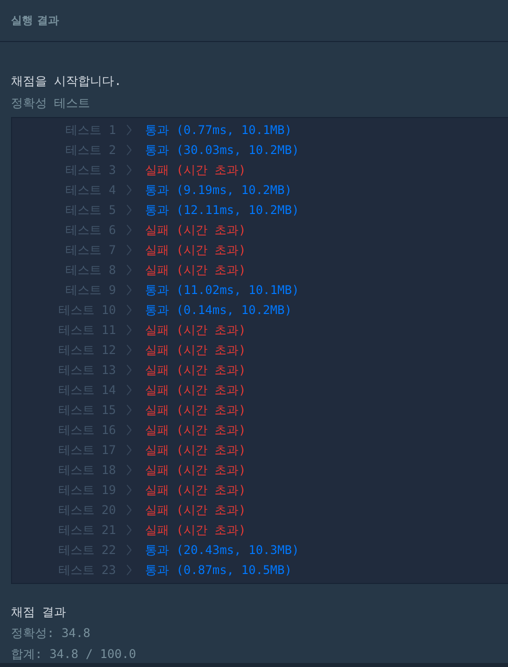 Image resolution: width=508 pixels, height=667 pixels. I want to click on test-result: 통과 (12.11ms, 10.2MB), so click(222, 210).